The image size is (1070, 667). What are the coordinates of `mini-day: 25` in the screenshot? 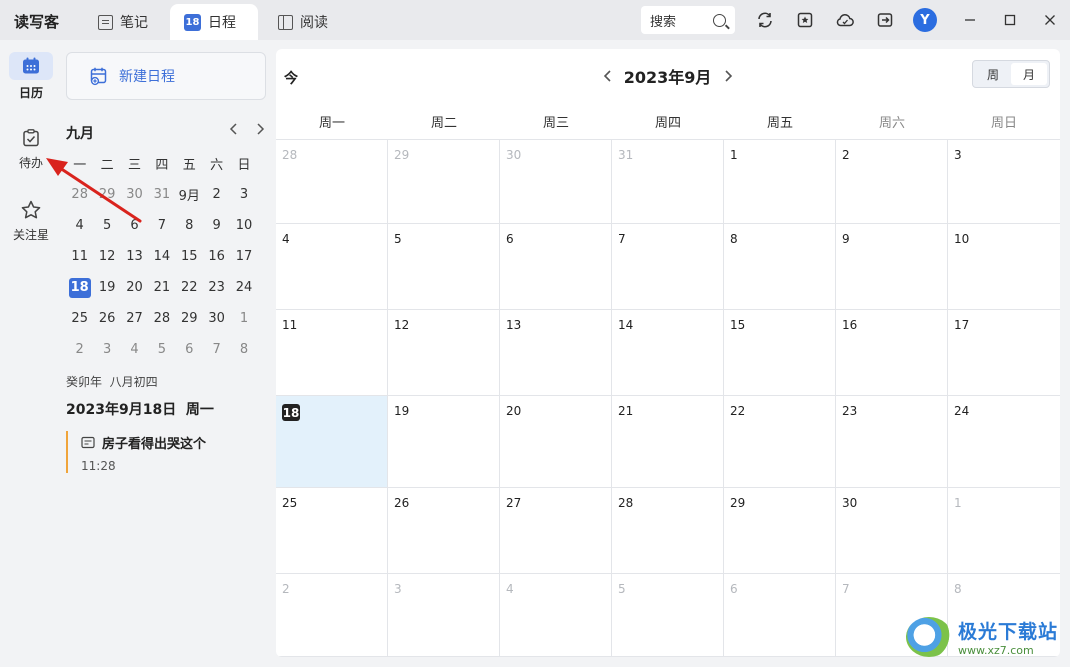 It's located at (79, 318).